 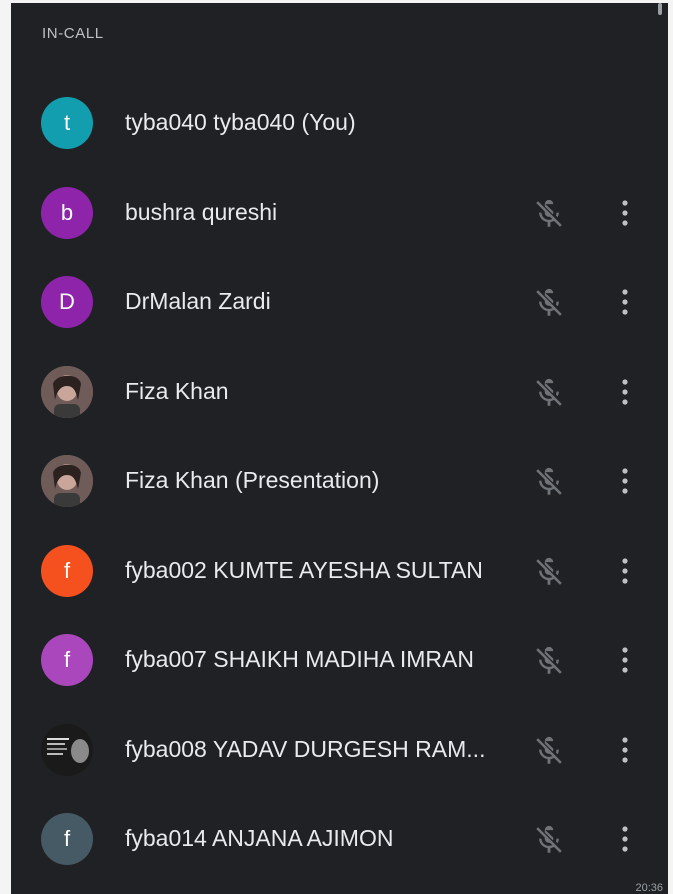 I want to click on participant-name: bushra qureshi, so click(x=201, y=211).